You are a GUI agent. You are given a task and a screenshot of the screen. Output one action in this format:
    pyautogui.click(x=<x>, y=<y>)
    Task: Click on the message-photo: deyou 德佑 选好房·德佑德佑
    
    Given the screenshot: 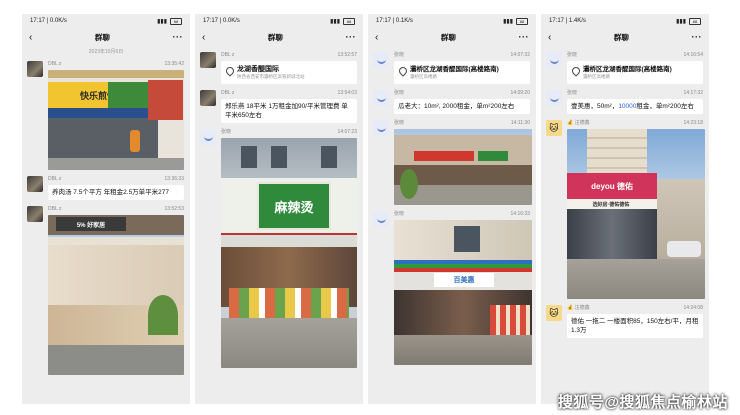 What is the action you would take?
    pyautogui.click(x=636, y=214)
    